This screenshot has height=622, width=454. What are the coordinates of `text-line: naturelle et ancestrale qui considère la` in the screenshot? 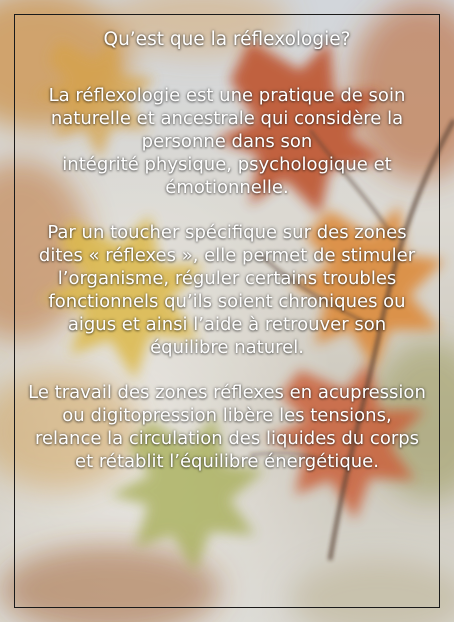 It's located at (227, 118).